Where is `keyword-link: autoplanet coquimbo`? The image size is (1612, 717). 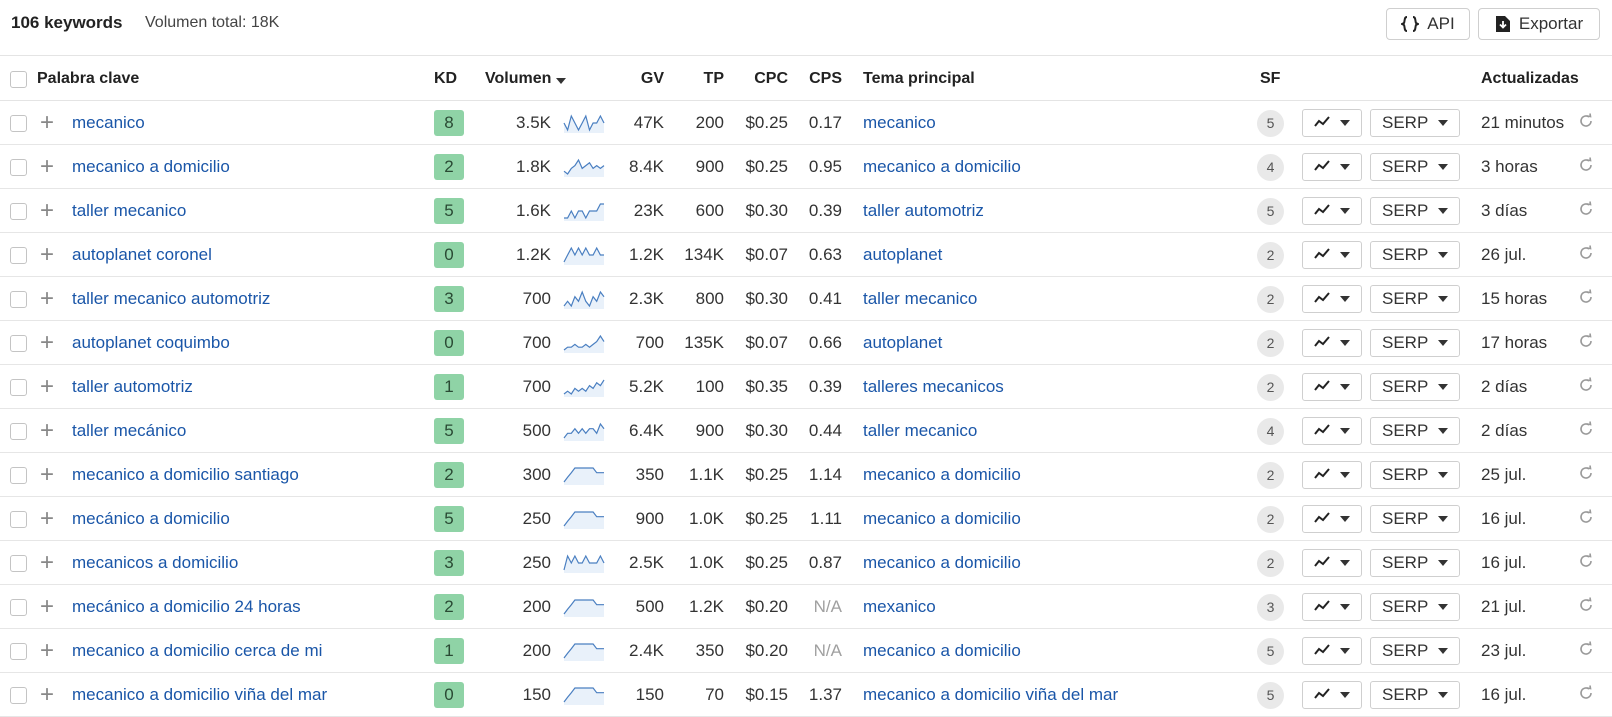 keyword-link: autoplanet coquimbo is located at coordinates (151, 343).